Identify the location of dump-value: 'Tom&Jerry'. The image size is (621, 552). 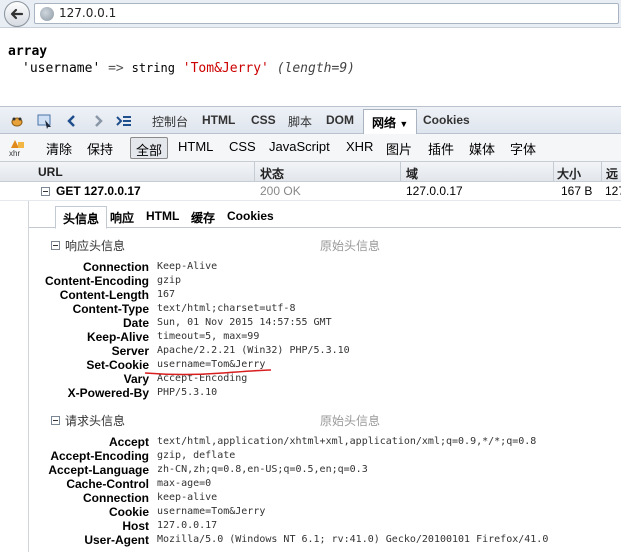
(225, 68).